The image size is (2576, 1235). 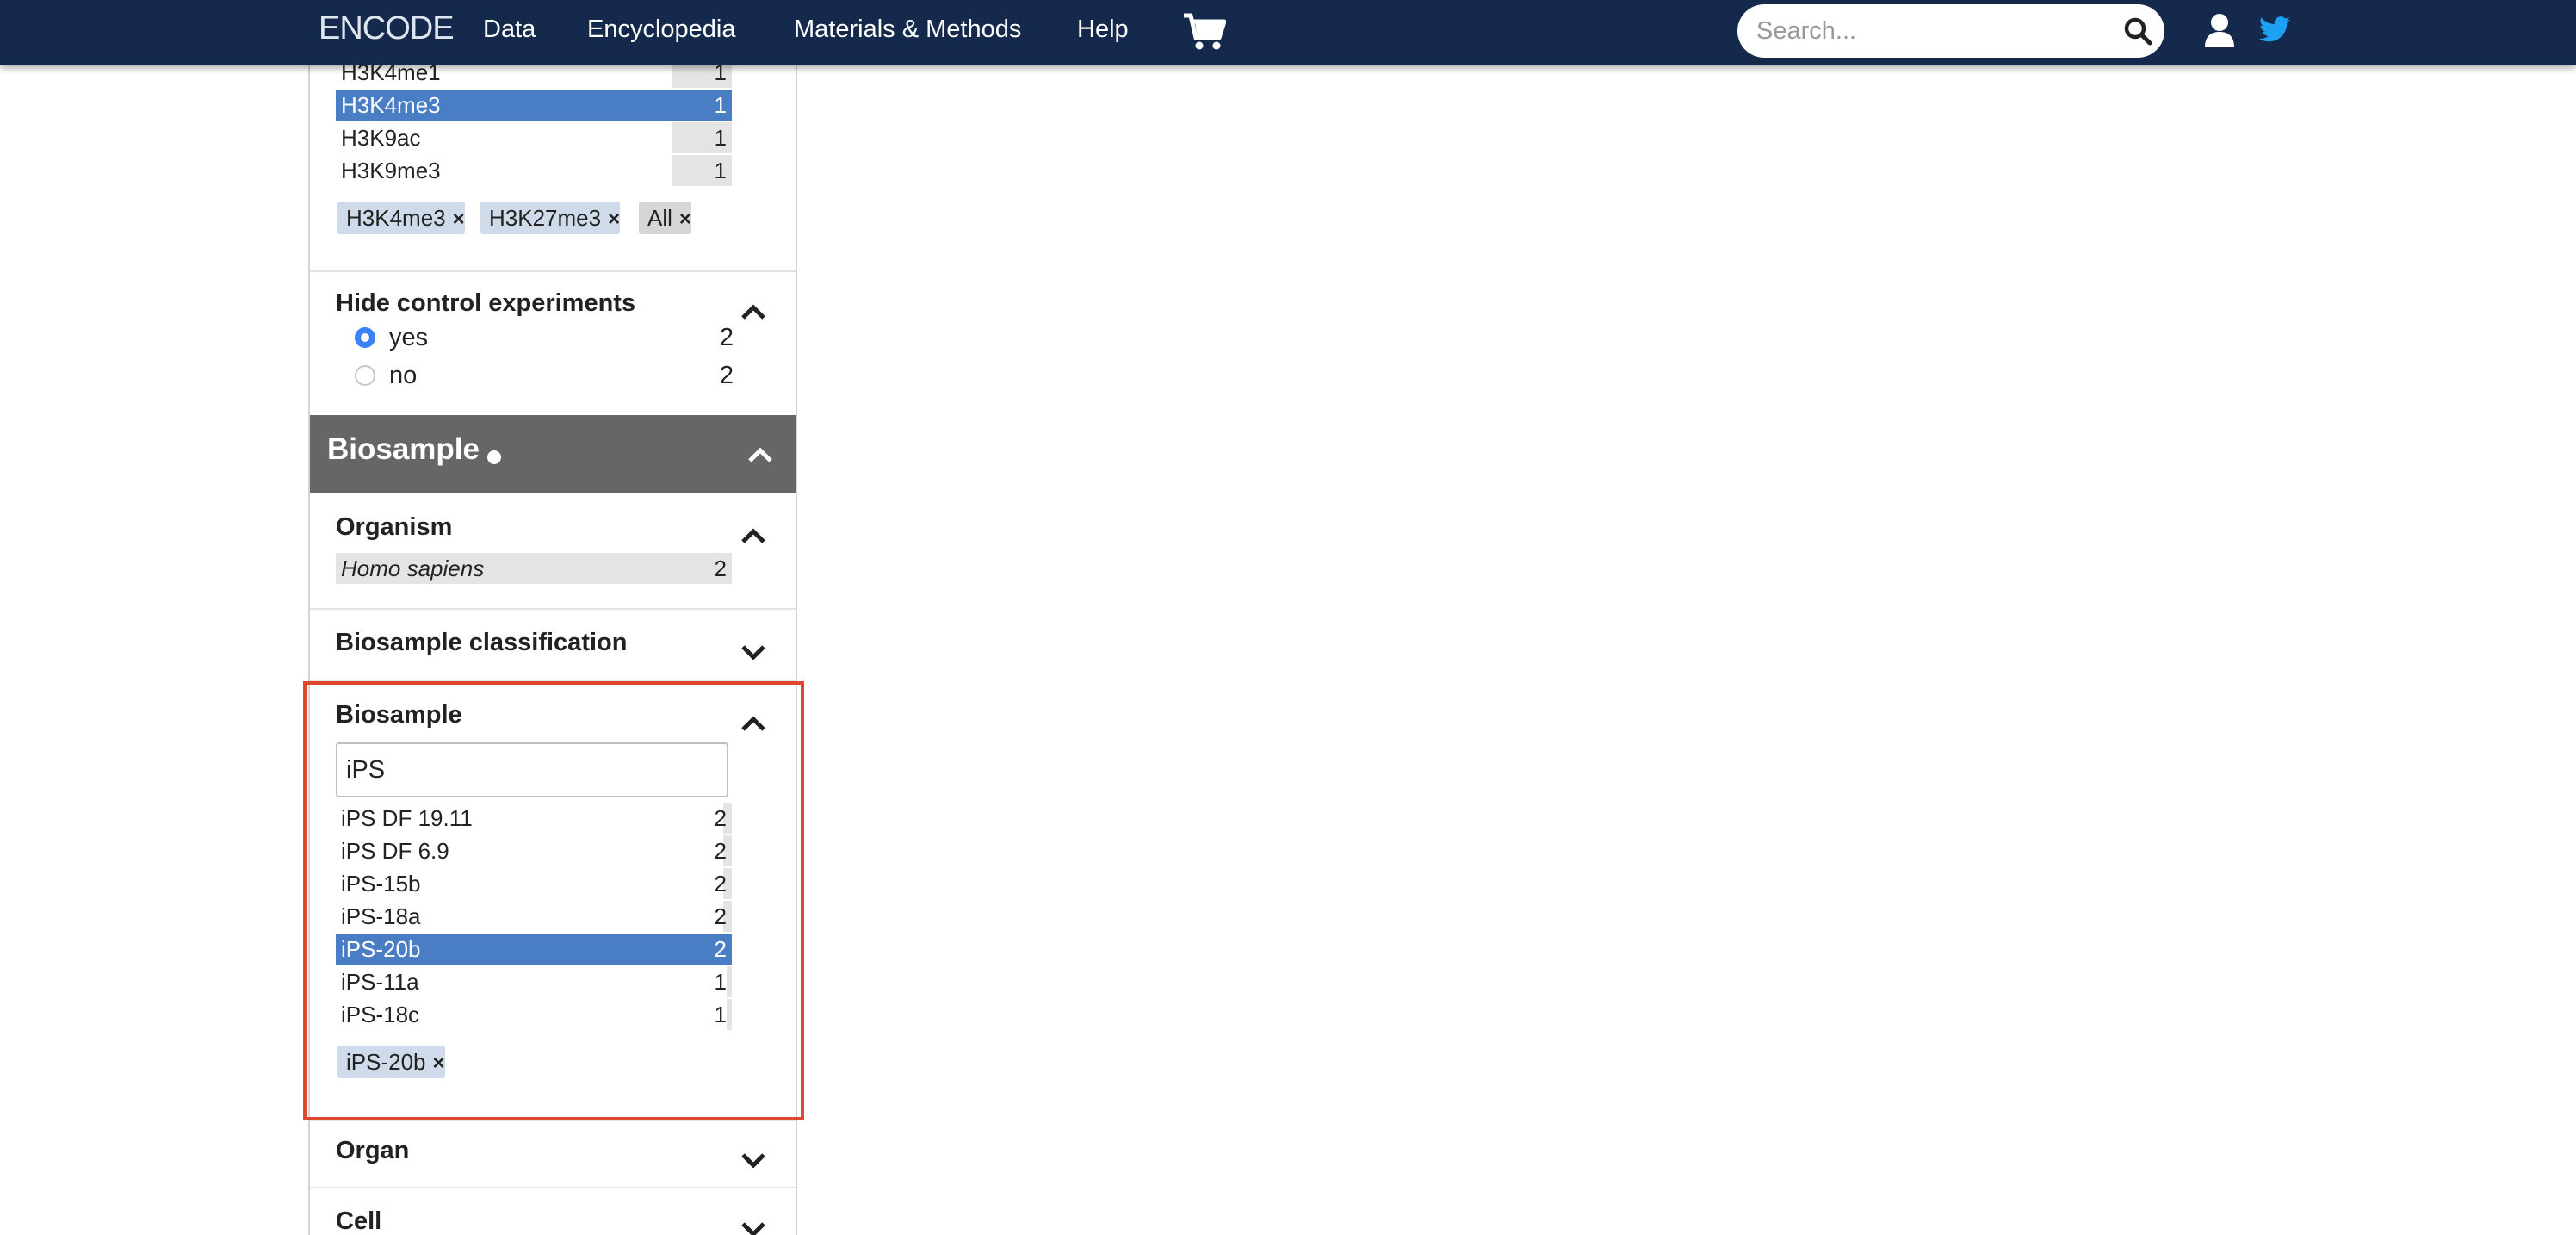 What do you see at coordinates (387, 28) in the screenshot?
I see `brand-logo: ENCODE` at bounding box center [387, 28].